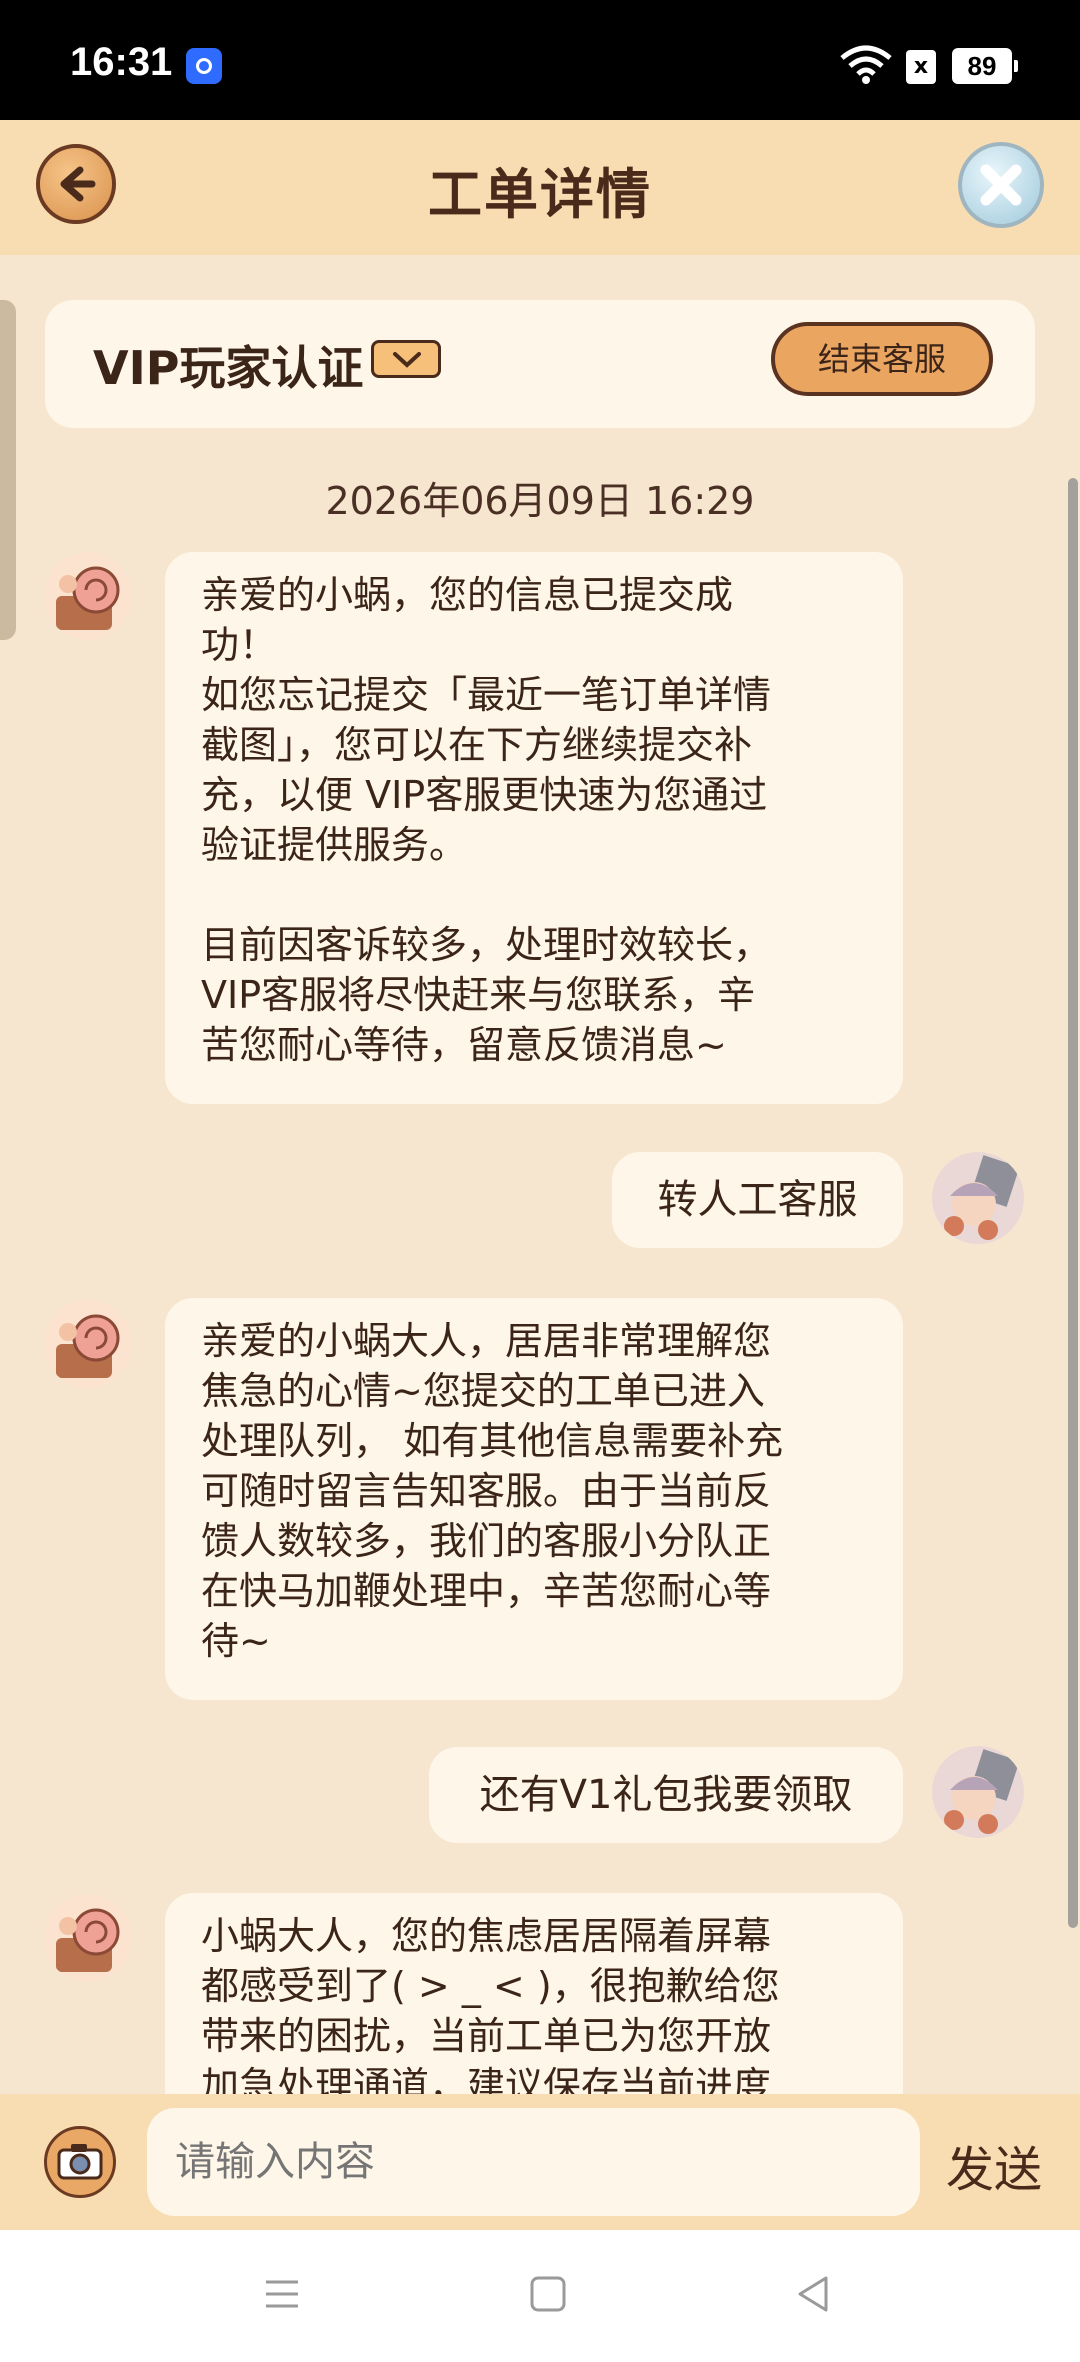 The width and height of the screenshot is (1080, 2362). I want to click on vip-label: VIP玩家认证, so click(228, 368).